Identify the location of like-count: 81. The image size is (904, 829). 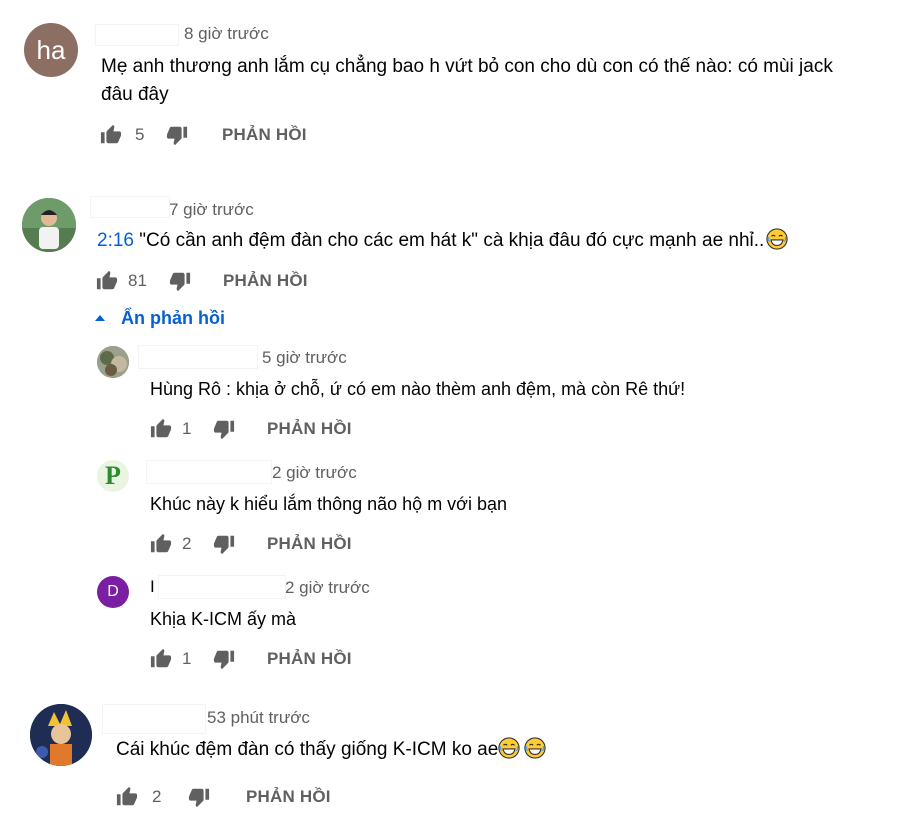
(137, 280).